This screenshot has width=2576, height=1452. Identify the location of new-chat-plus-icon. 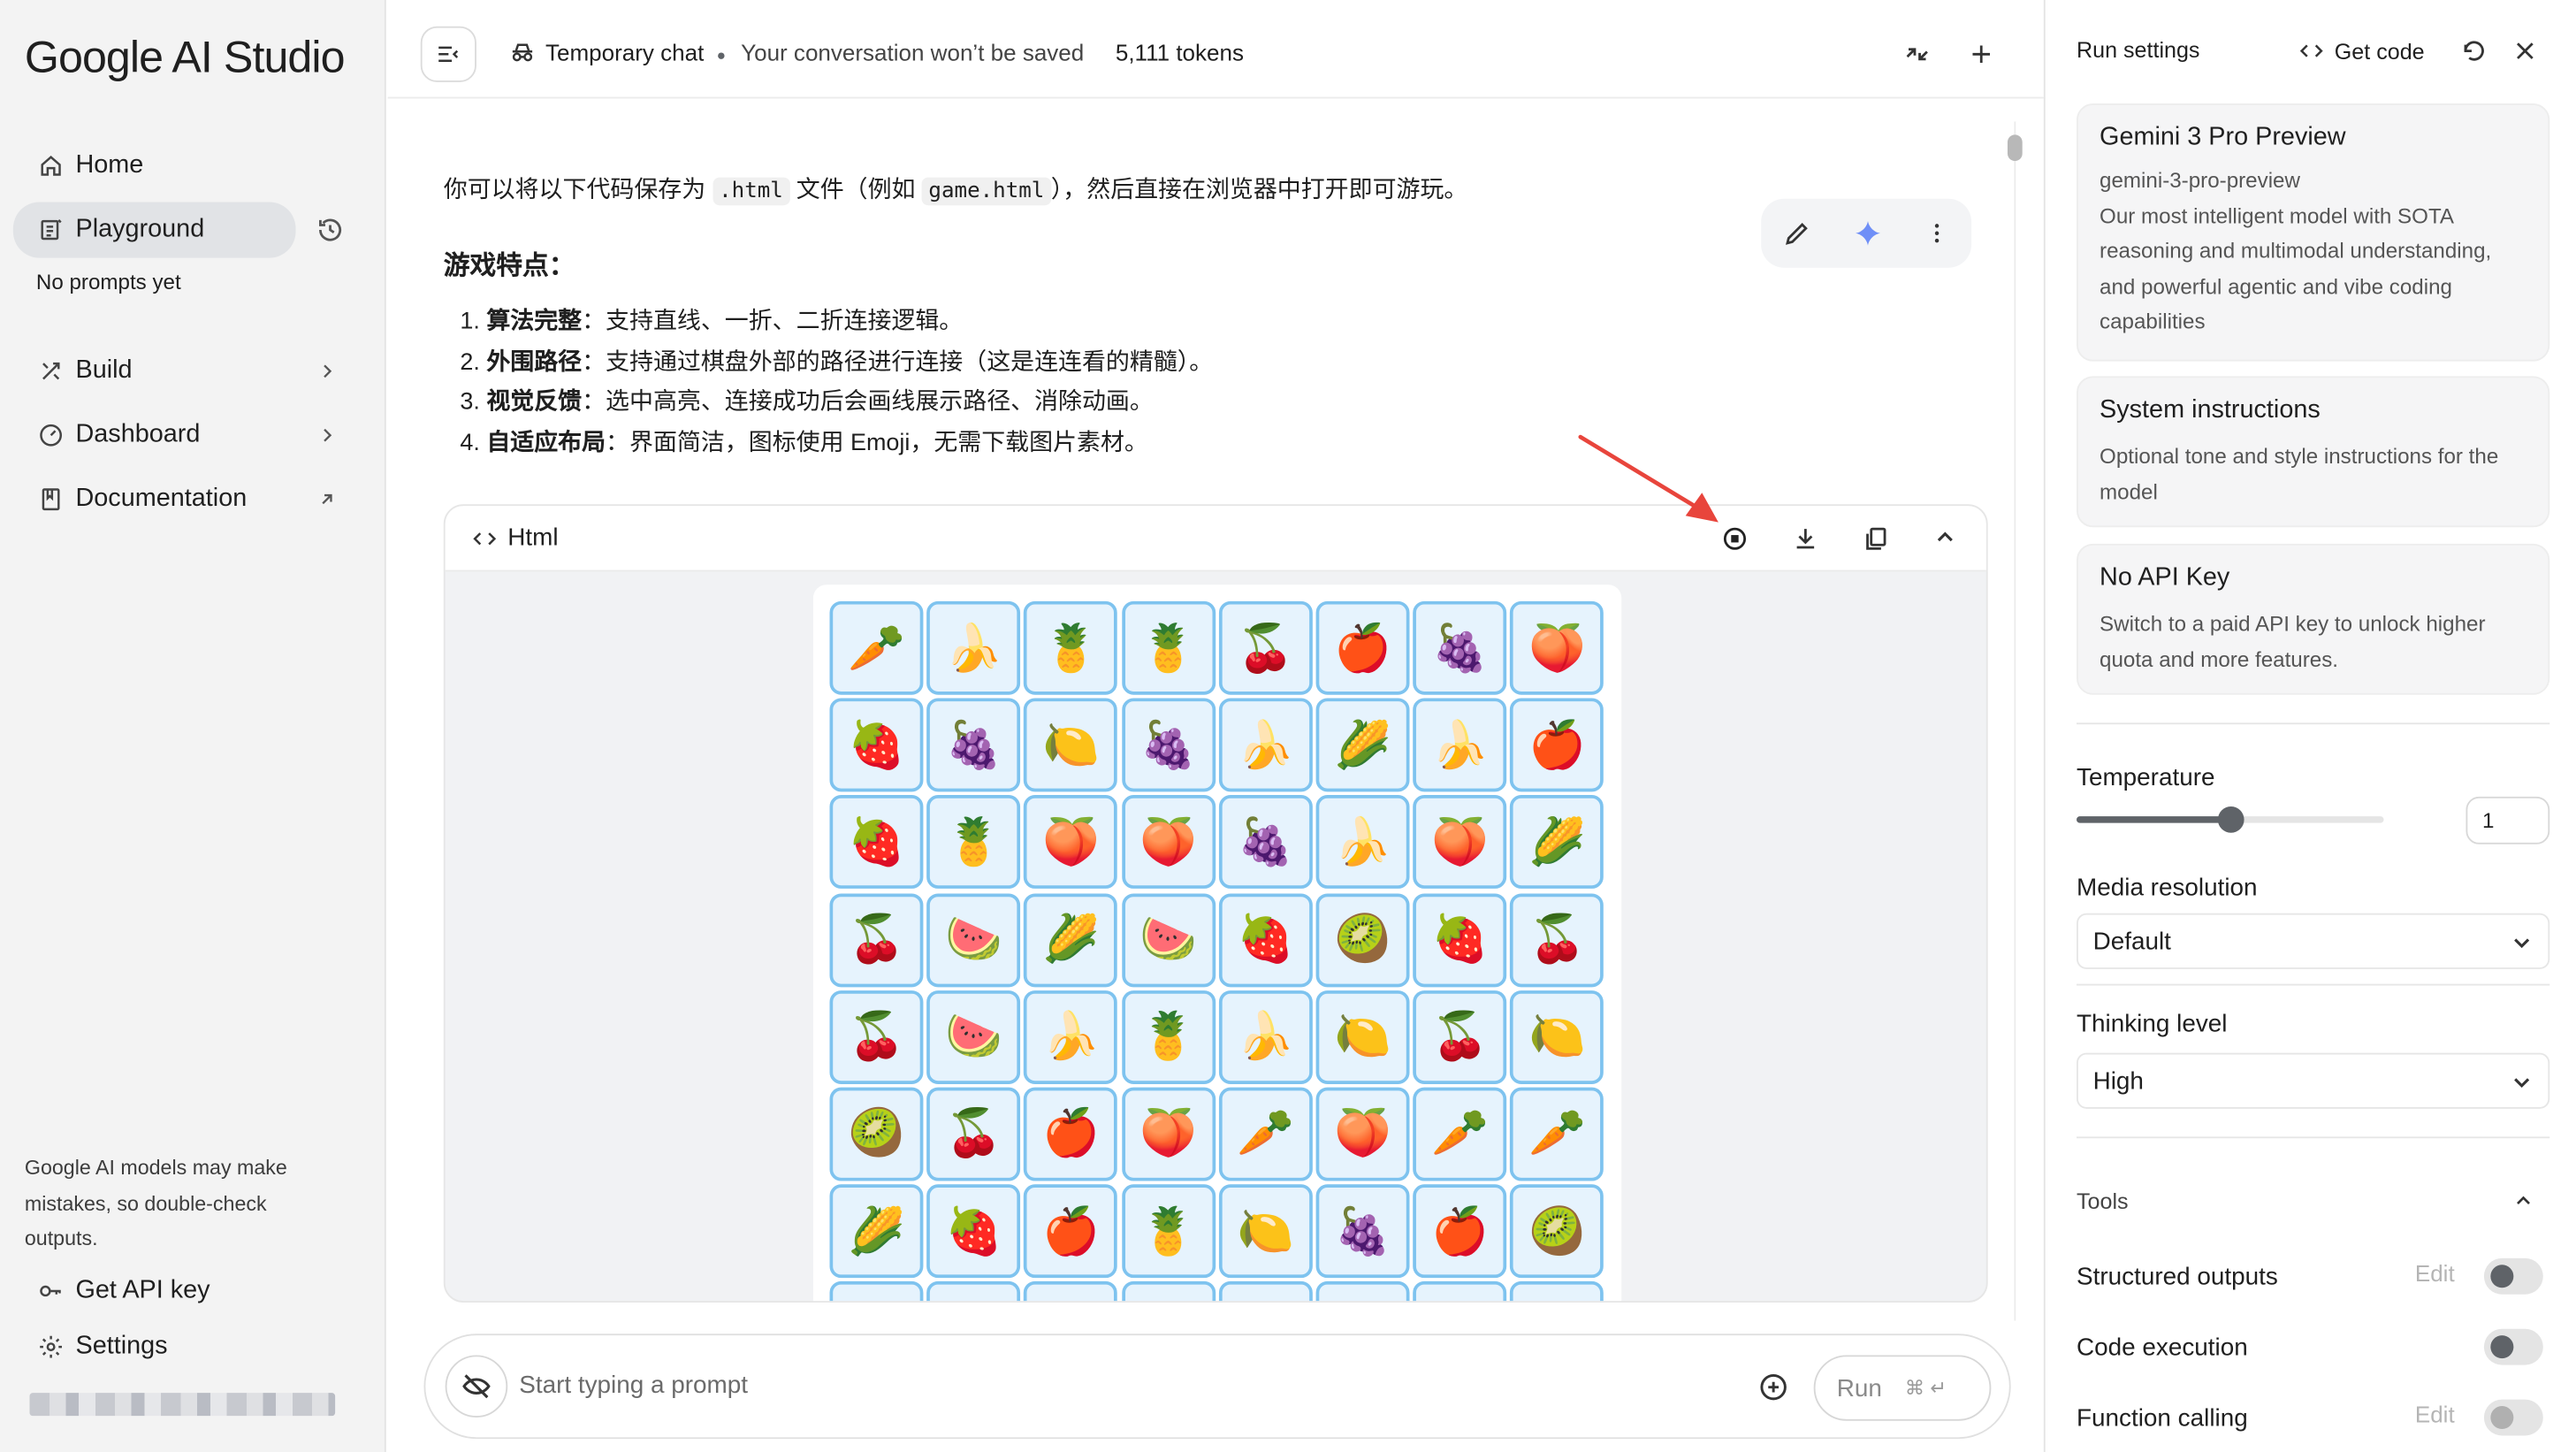
(1981, 54).